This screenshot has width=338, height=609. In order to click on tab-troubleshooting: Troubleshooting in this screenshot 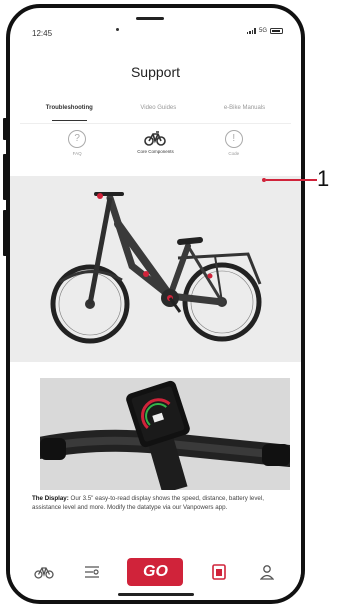, I will do `click(69, 114)`.